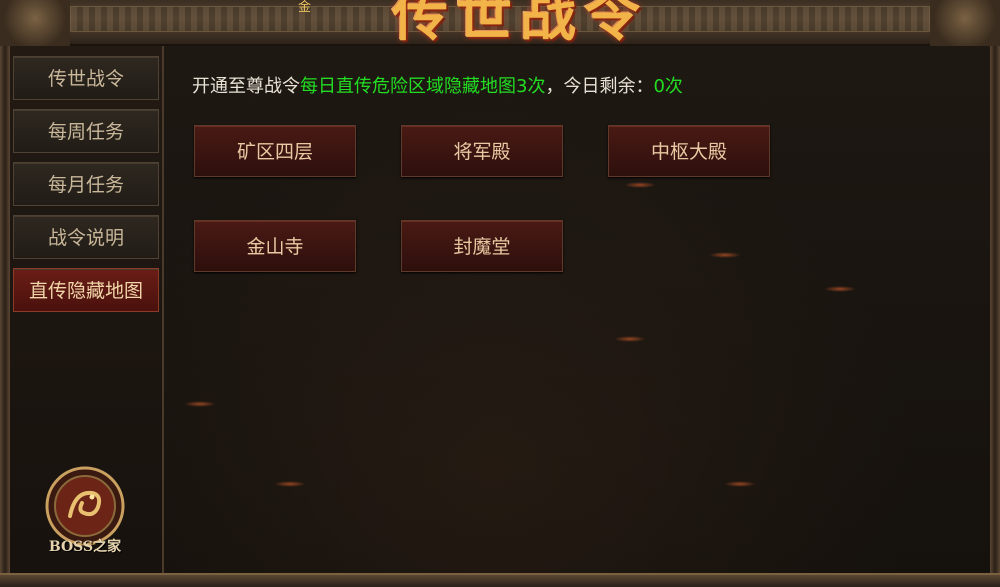 The width and height of the screenshot is (1000, 587). I want to click on info-remaining: 0次, so click(668, 86).